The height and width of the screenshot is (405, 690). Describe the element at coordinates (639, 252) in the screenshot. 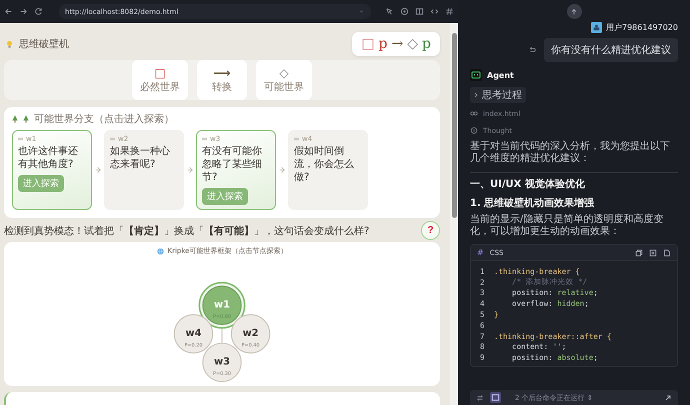

I see `copy-icon` at that location.